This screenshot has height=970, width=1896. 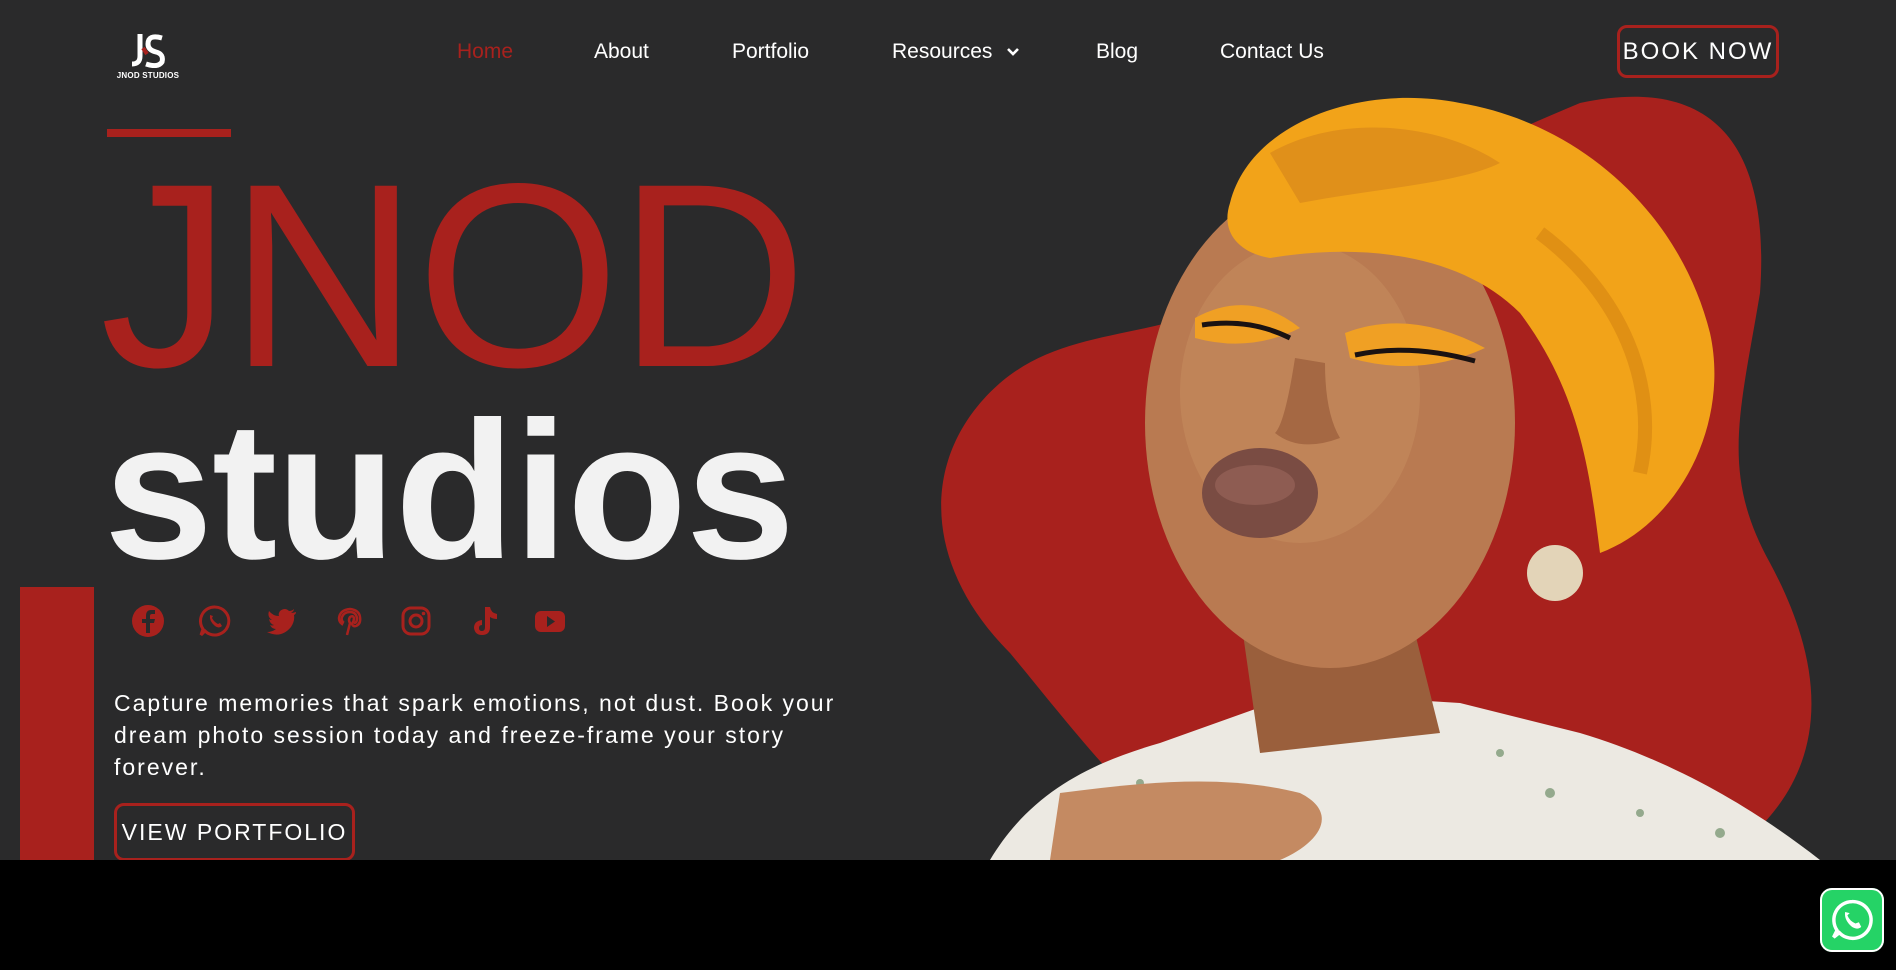 What do you see at coordinates (621, 52) in the screenshot?
I see `nav-item-about: About` at bounding box center [621, 52].